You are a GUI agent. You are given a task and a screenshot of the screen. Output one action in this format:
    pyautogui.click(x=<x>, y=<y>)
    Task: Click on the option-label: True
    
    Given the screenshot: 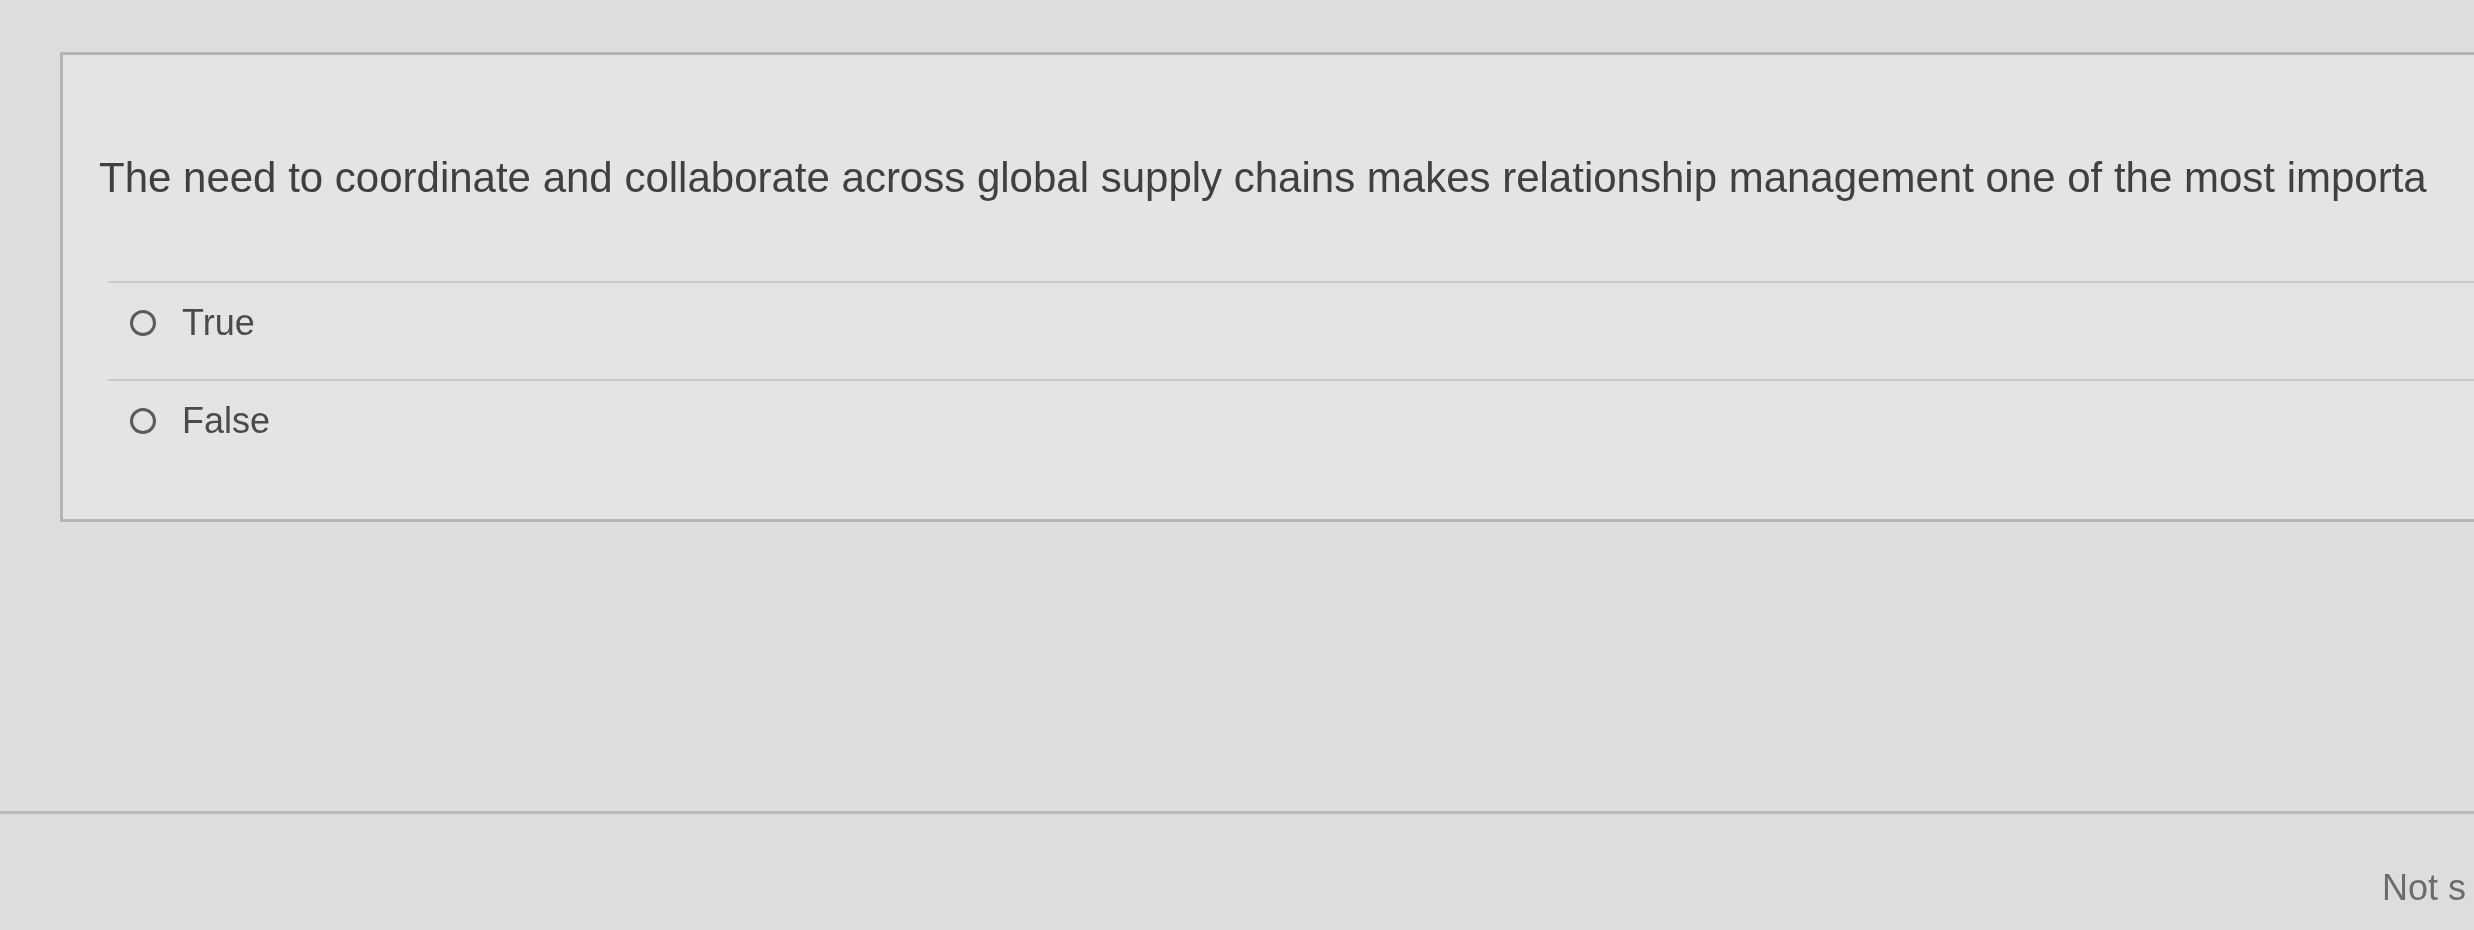 What is the action you would take?
    pyautogui.click(x=218, y=323)
    